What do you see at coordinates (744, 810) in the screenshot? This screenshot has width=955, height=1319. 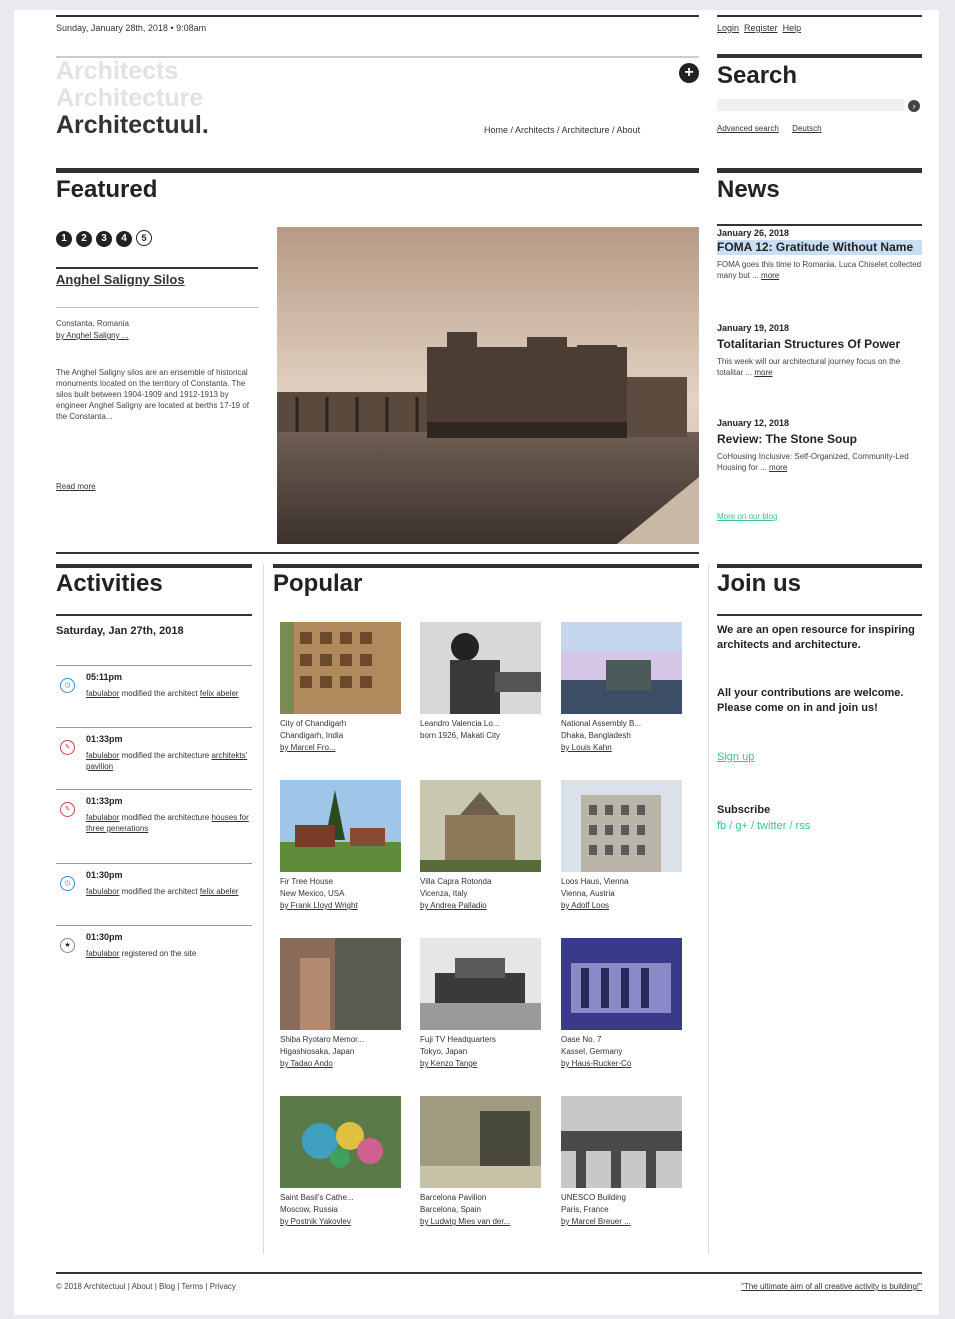 I see `subscribe-title: Subscribe` at bounding box center [744, 810].